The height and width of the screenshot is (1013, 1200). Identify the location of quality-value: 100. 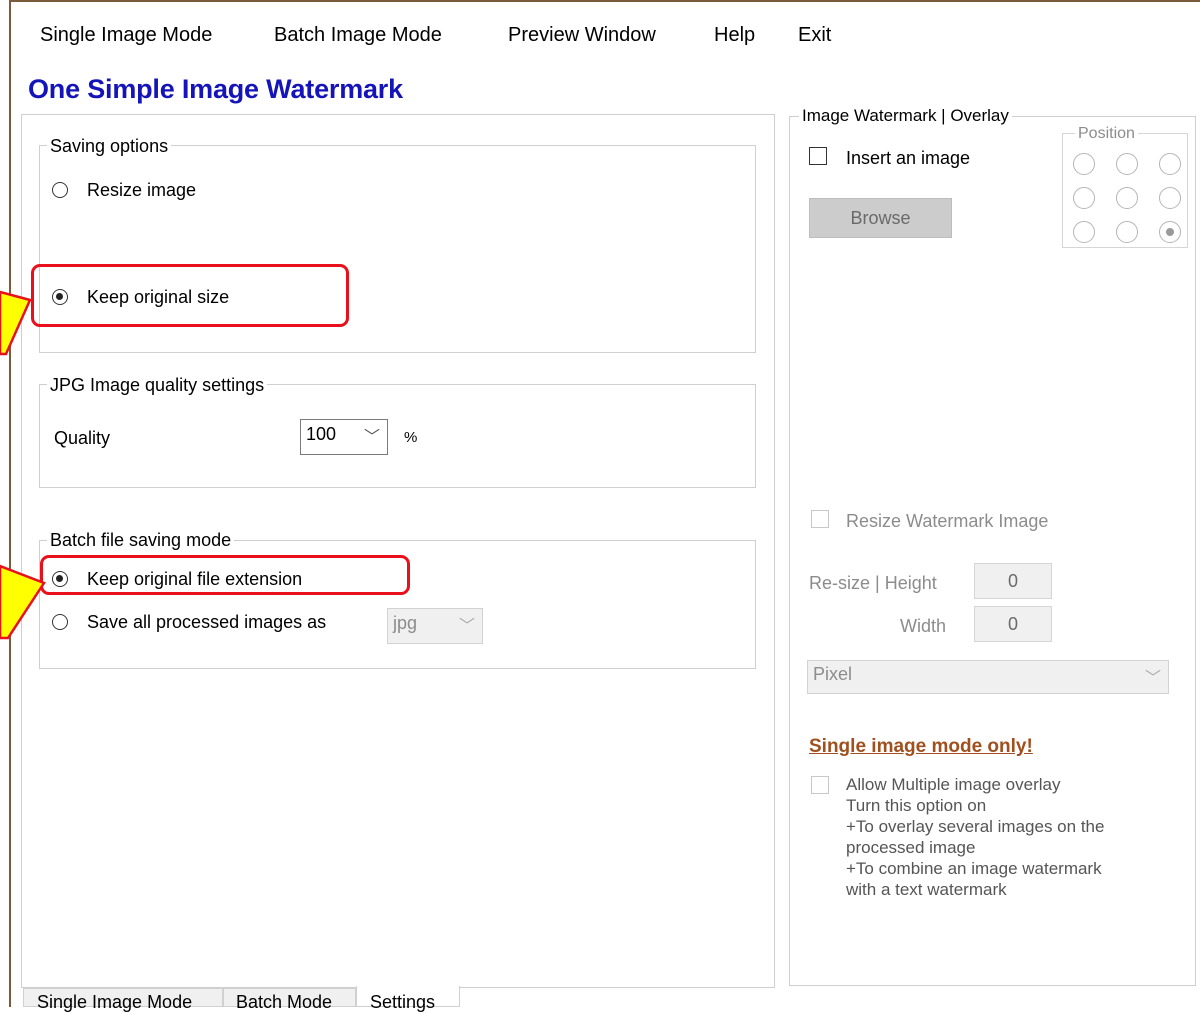
(321, 434).